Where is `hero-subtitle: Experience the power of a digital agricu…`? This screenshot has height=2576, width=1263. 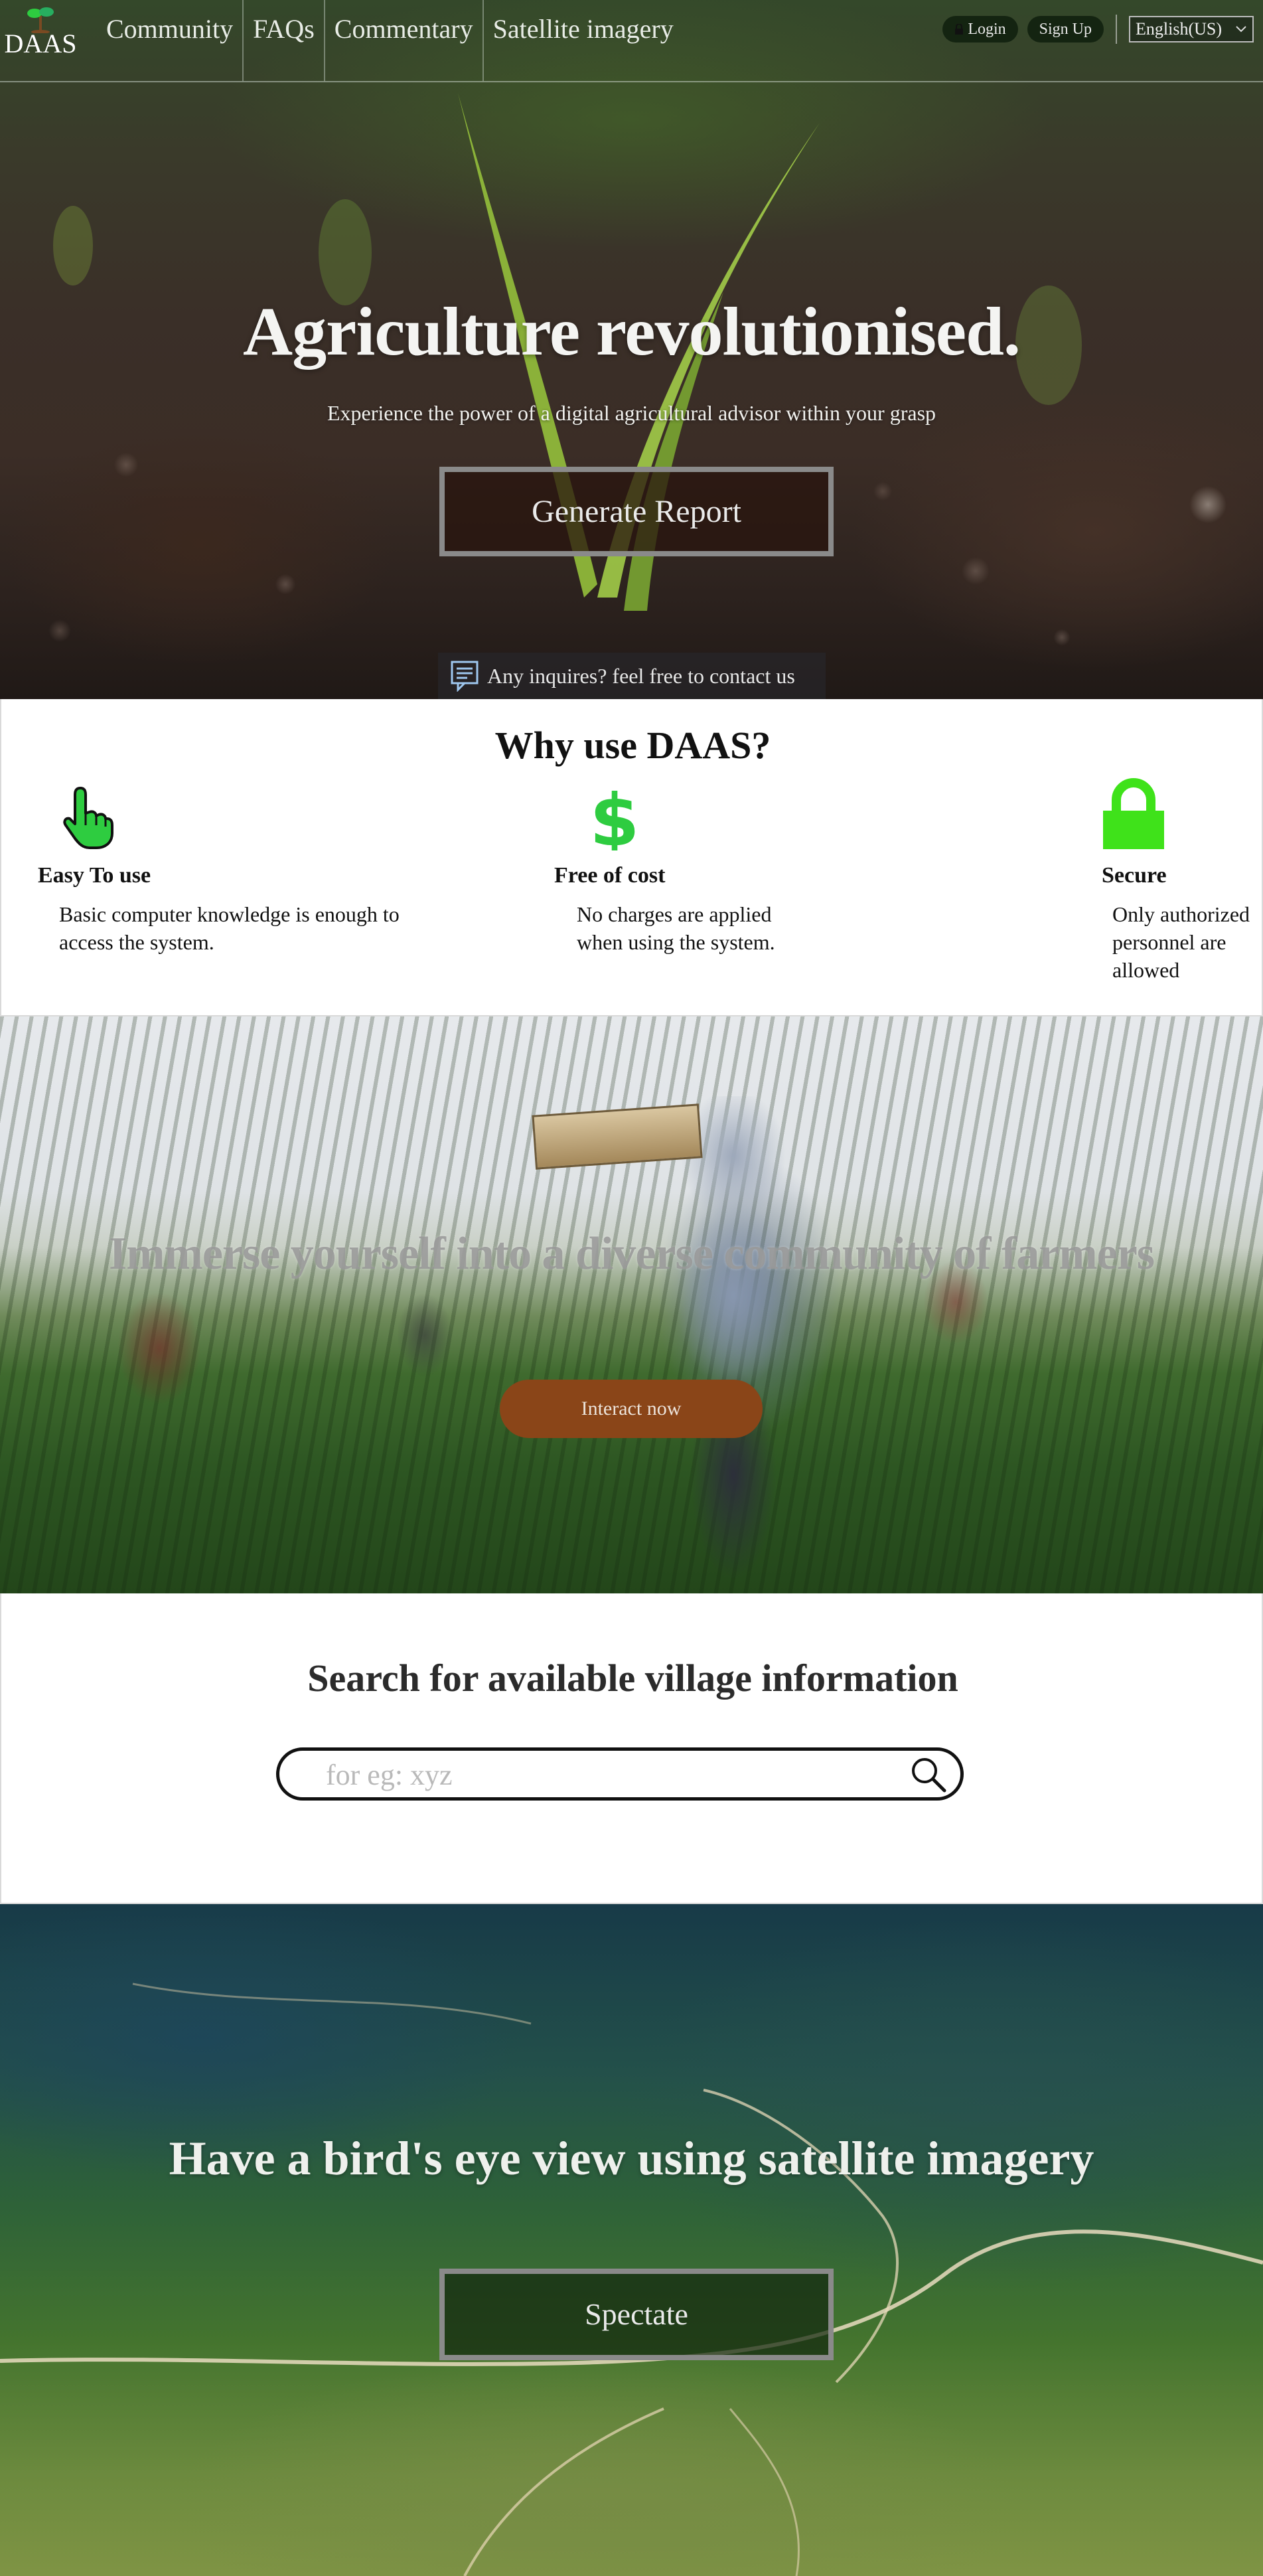
hero-subtitle: Experience the power of a digital agricu… is located at coordinates (631, 413).